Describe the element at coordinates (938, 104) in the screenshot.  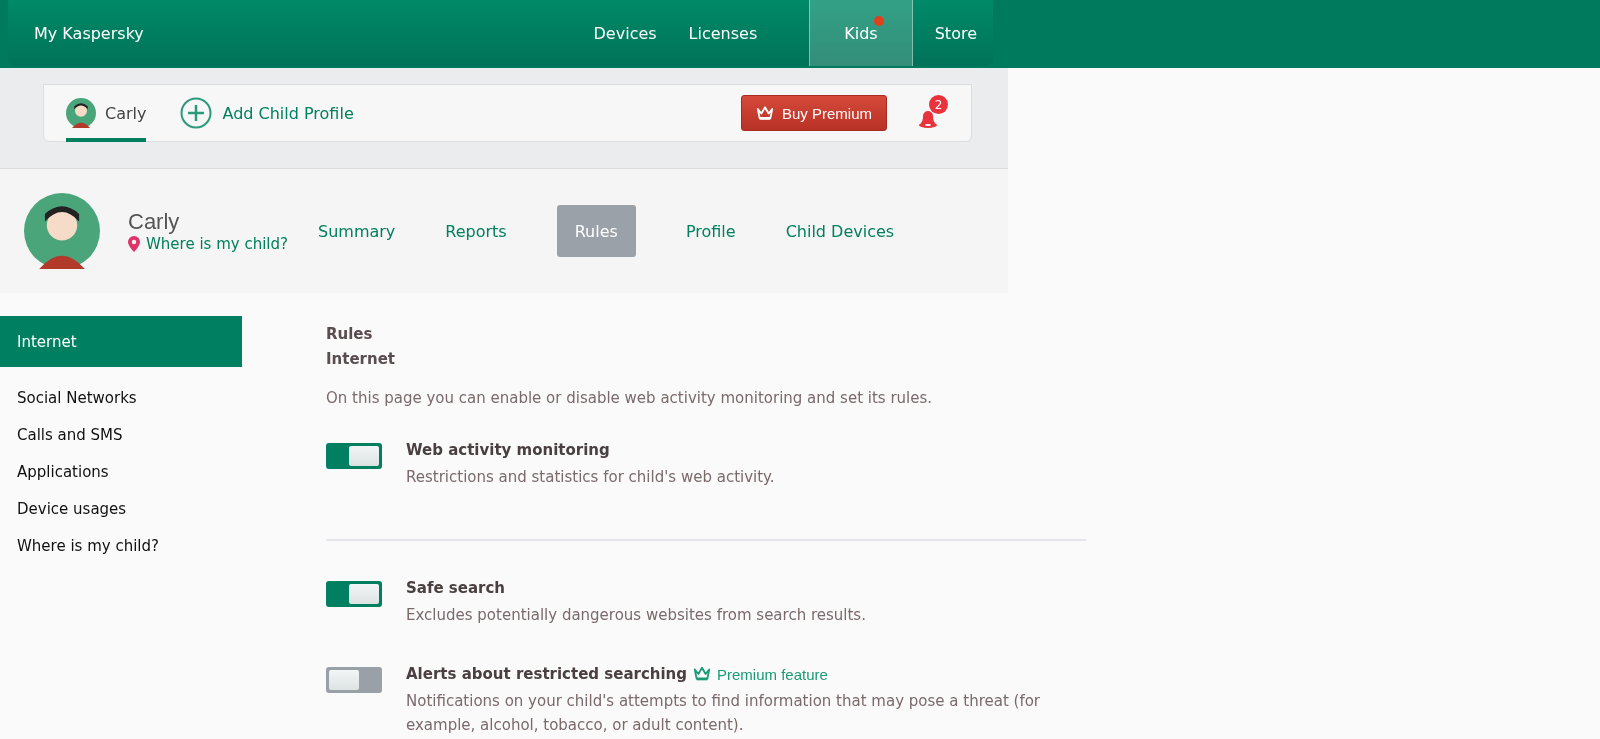
I see `notification-count: 2` at that location.